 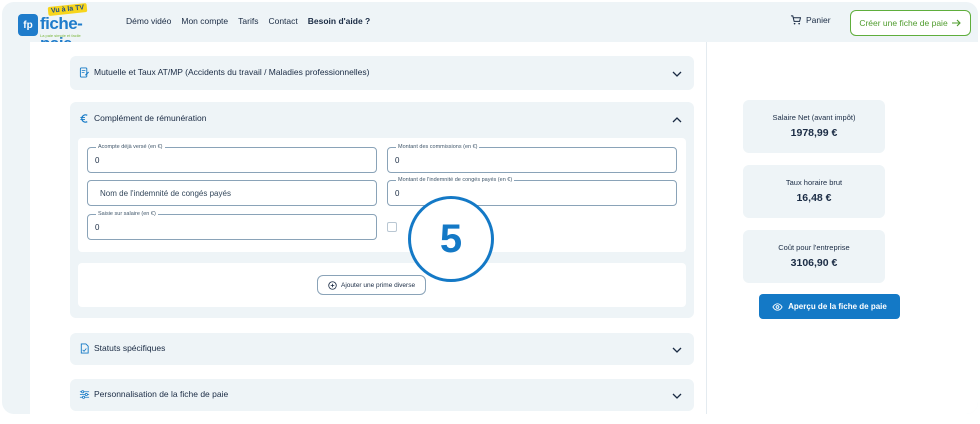 What do you see at coordinates (339, 21) in the screenshot?
I see `nav-besoin-aide: Besoin d'aide ?` at bounding box center [339, 21].